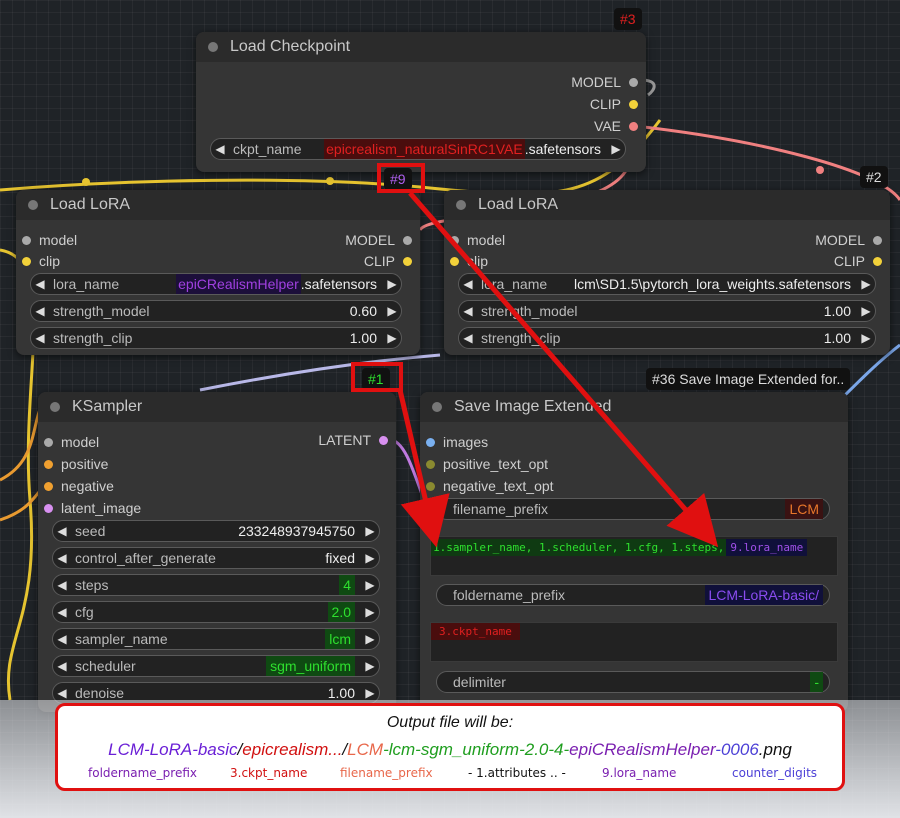  What do you see at coordinates (476, 749) in the screenshot?
I see `path-part-attributes: -lcm-sgm_uniform-2.0-4-` at bounding box center [476, 749].